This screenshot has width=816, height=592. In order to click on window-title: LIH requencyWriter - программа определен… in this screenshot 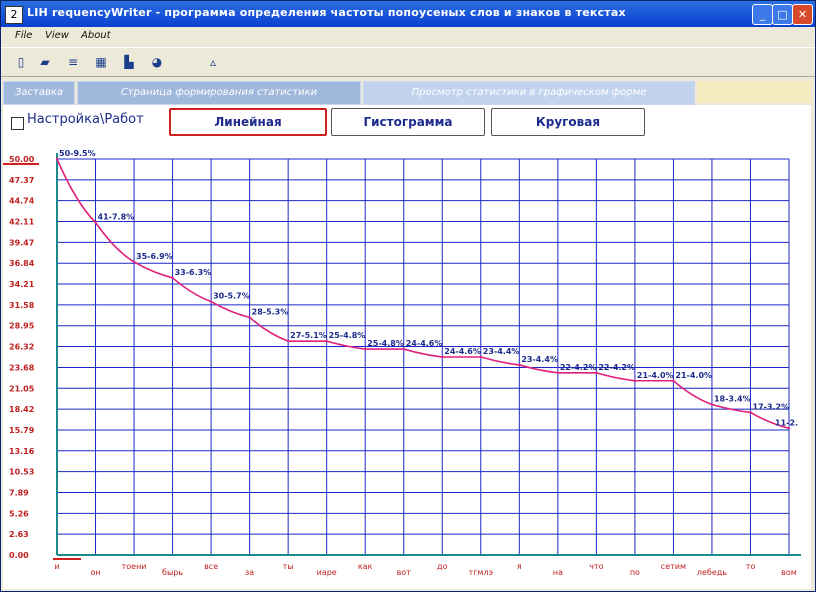, I will do `click(326, 12)`.